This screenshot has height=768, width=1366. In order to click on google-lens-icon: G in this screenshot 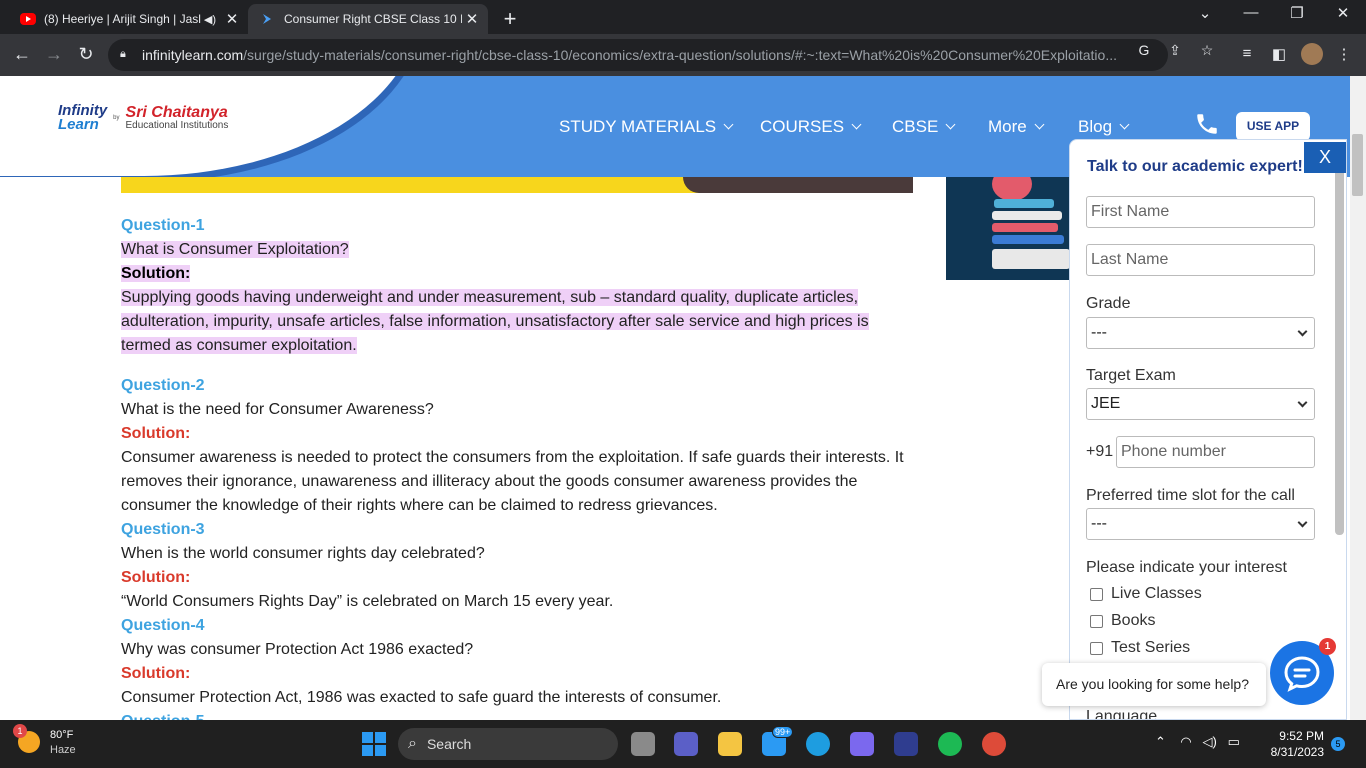, I will do `click(1144, 50)`.